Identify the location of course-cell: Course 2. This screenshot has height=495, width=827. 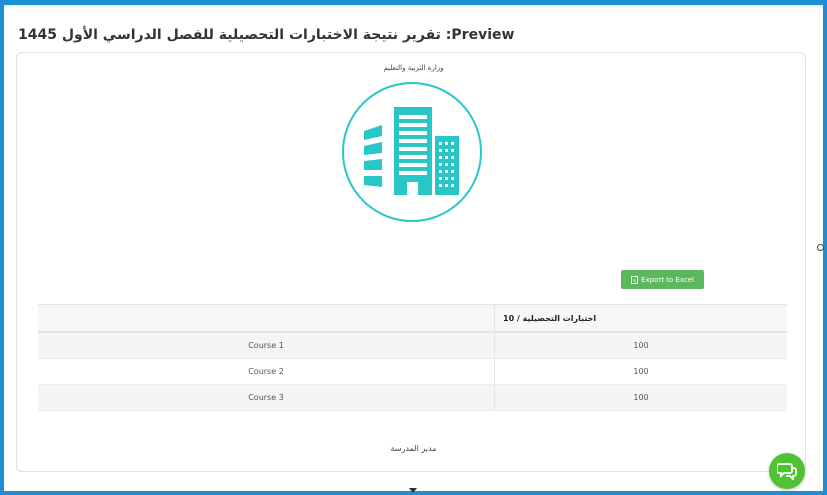
(266, 371).